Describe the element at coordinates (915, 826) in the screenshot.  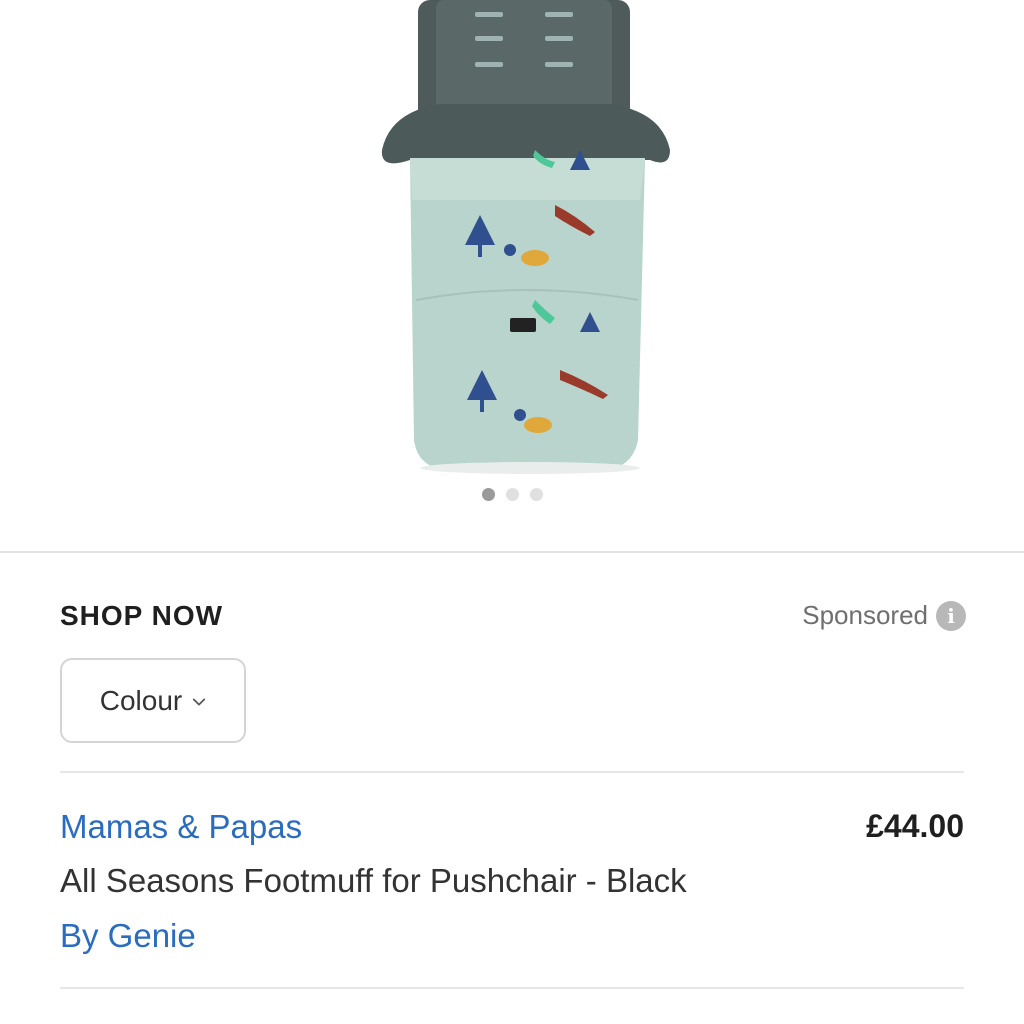
I see `product-price: £44.00` at that location.